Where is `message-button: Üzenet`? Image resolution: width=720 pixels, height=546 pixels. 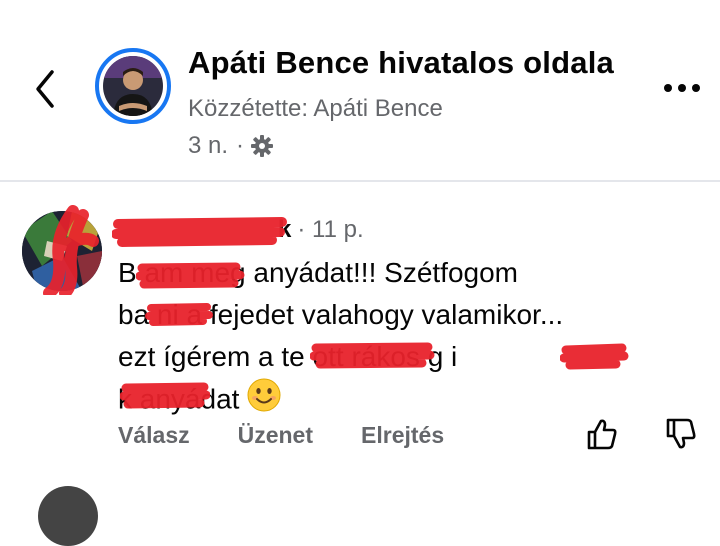 message-button: Üzenet is located at coordinates (275, 435).